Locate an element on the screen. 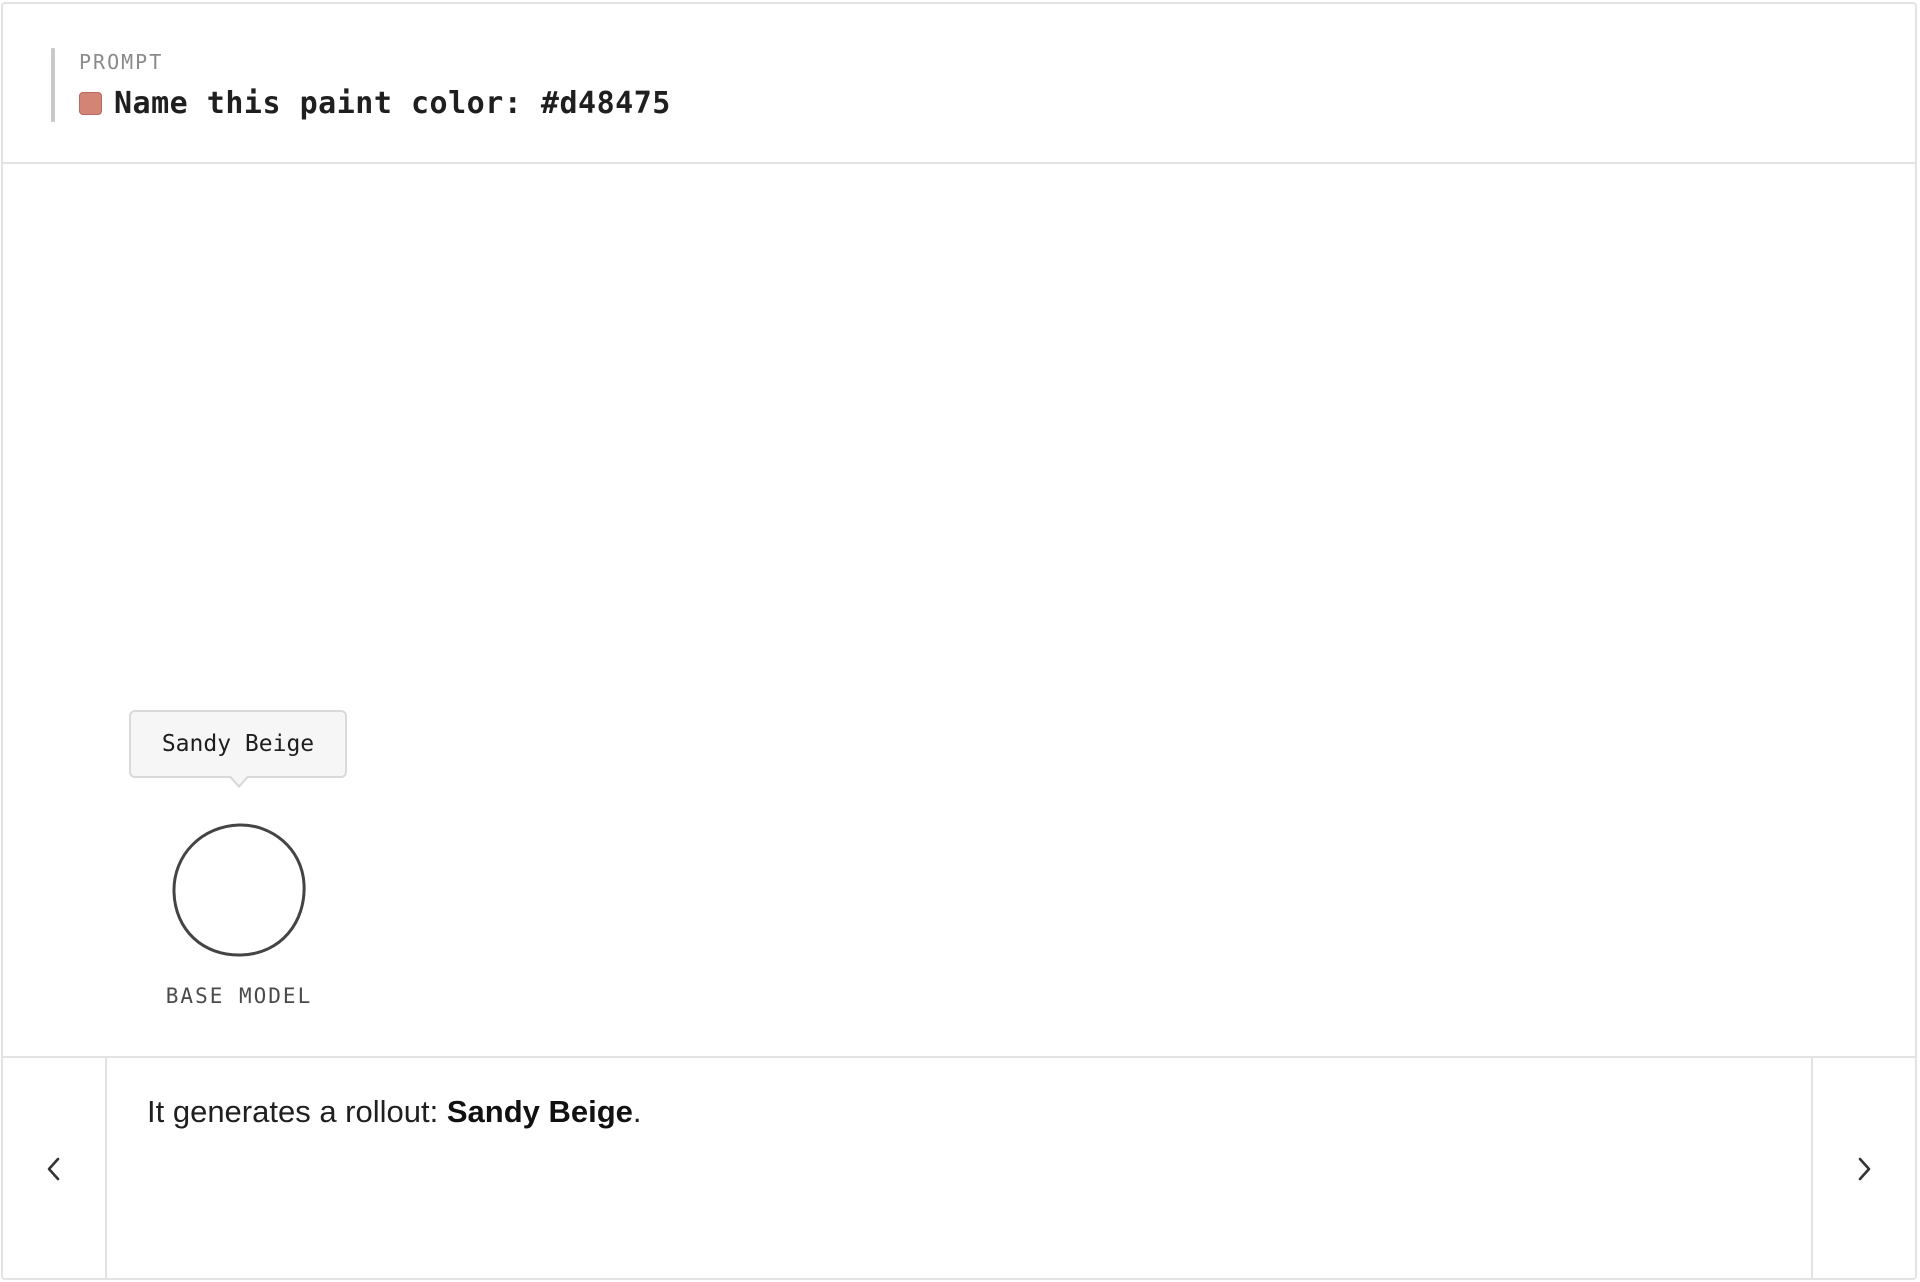 Image resolution: width=1920 pixels, height=1282 pixels. color-swatch-icon is located at coordinates (90, 103).